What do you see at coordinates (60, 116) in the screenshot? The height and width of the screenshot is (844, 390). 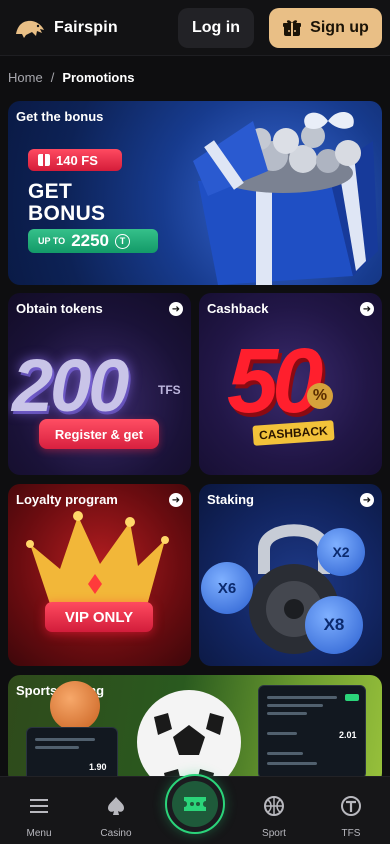 I see `promo-title: Get the bonus` at bounding box center [60, 116].